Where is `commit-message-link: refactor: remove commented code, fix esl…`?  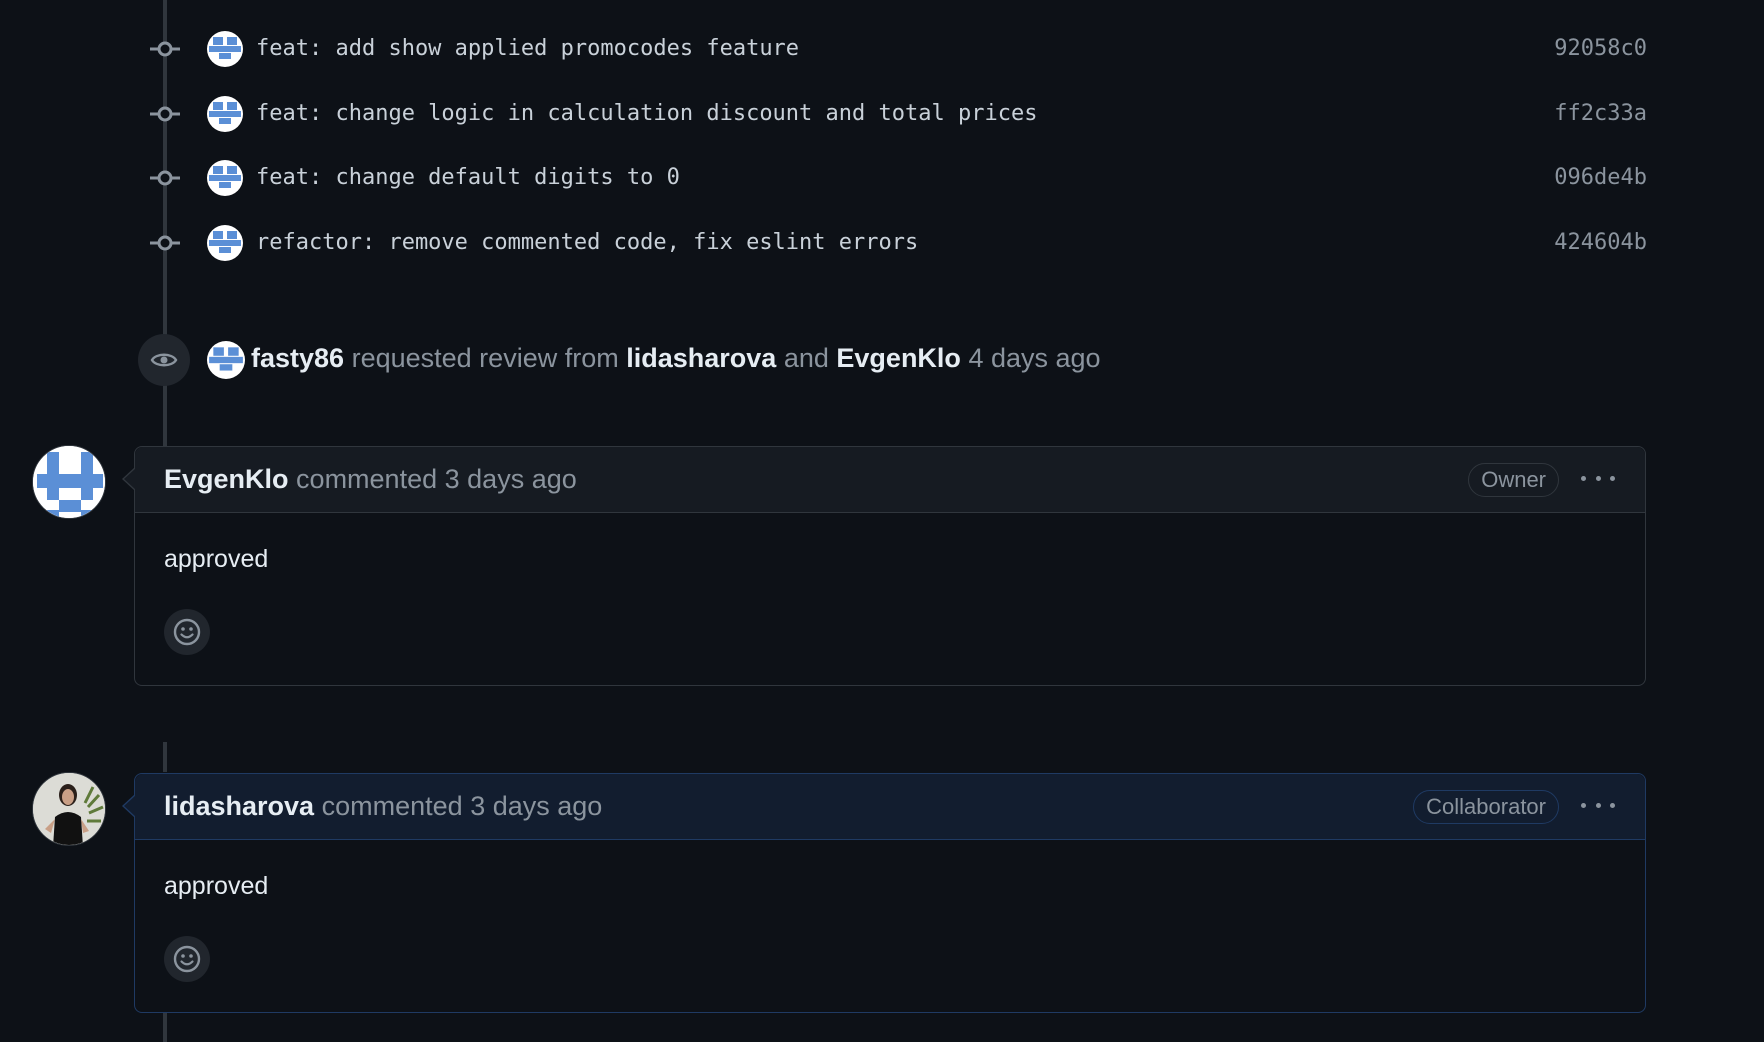 commit-message-link: refactor: remove commented code, fix esl… is located at coordinates (587, 242).